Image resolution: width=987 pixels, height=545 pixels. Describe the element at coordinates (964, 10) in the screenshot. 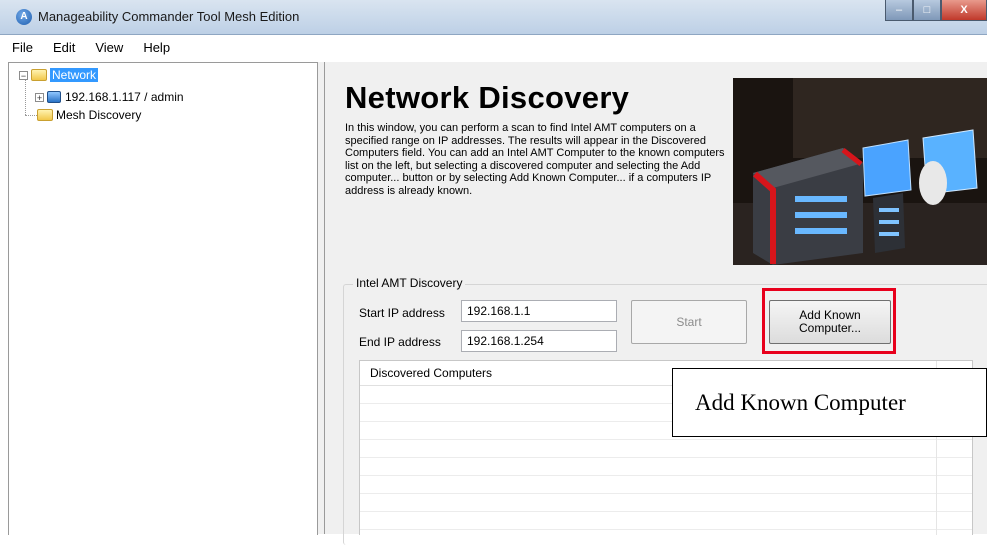

I see `close-button: X` at that location.